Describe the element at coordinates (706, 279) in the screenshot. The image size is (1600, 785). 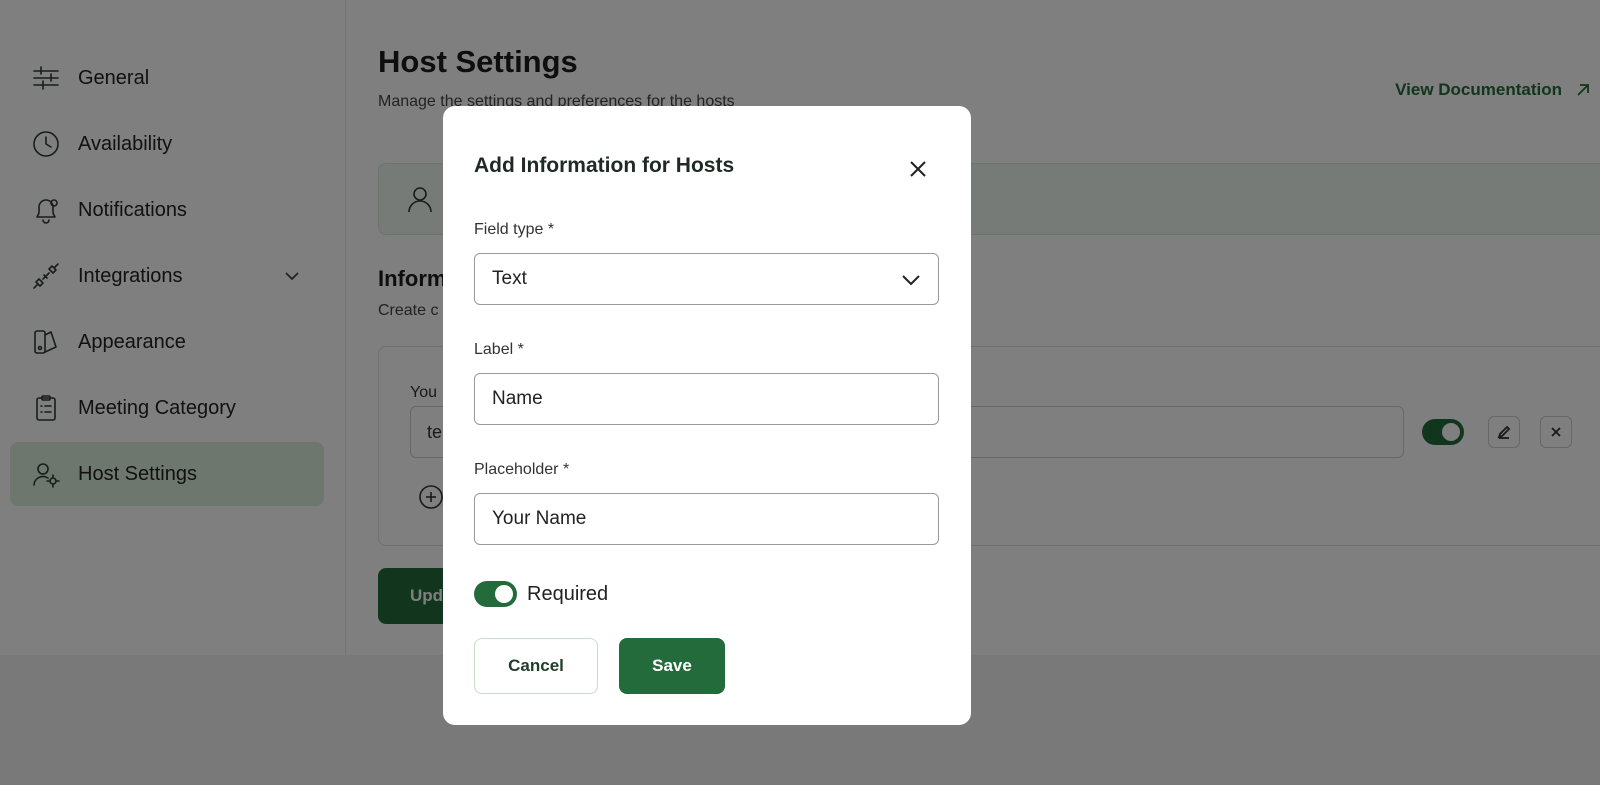
I see `field-type-select: Text` at that location.